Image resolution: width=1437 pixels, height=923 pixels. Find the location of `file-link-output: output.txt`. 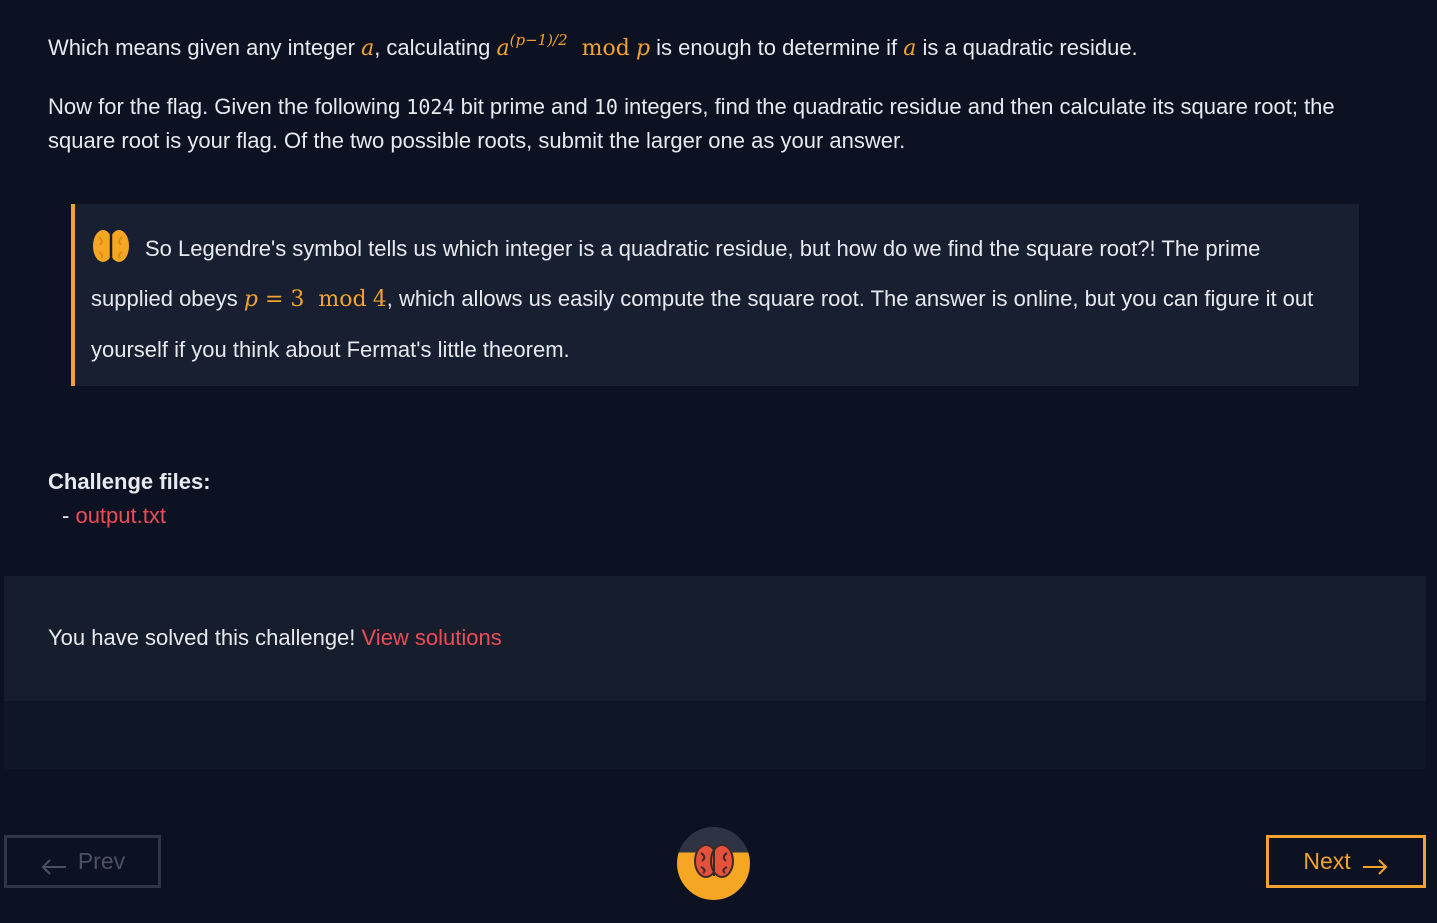

file-link-output: output.txt is located at coordinates (120, 515).